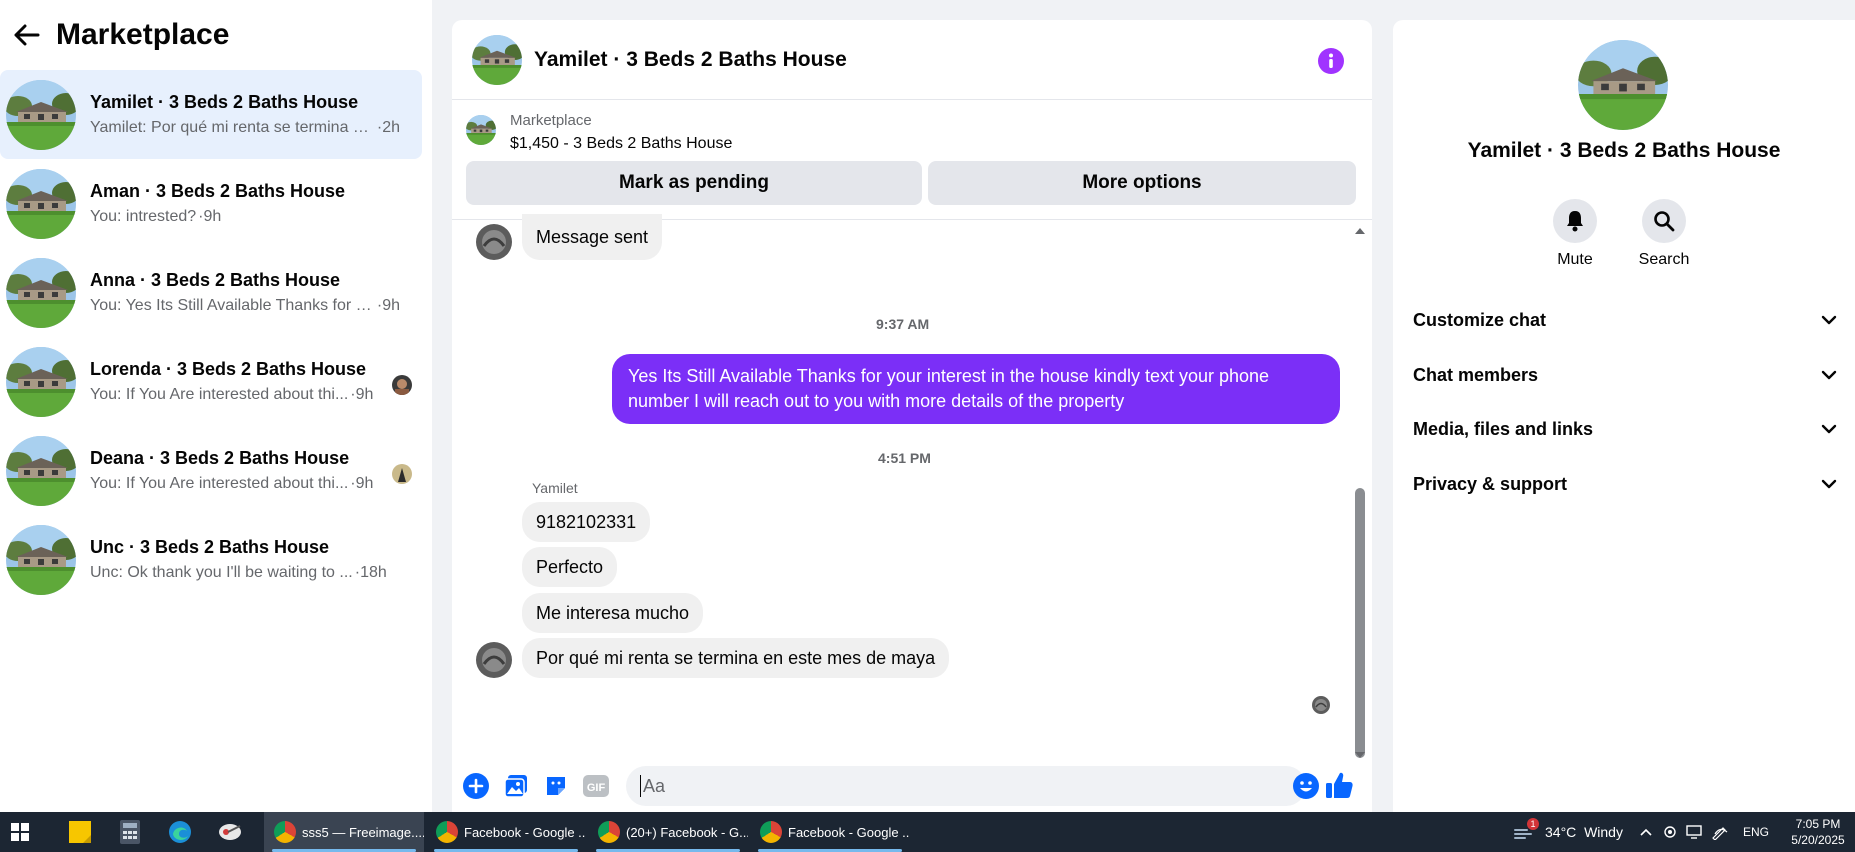  What do you see at coordinates (476, 786) in the screenshot?
I see `plus-icon` at bounding box center [476, 786].